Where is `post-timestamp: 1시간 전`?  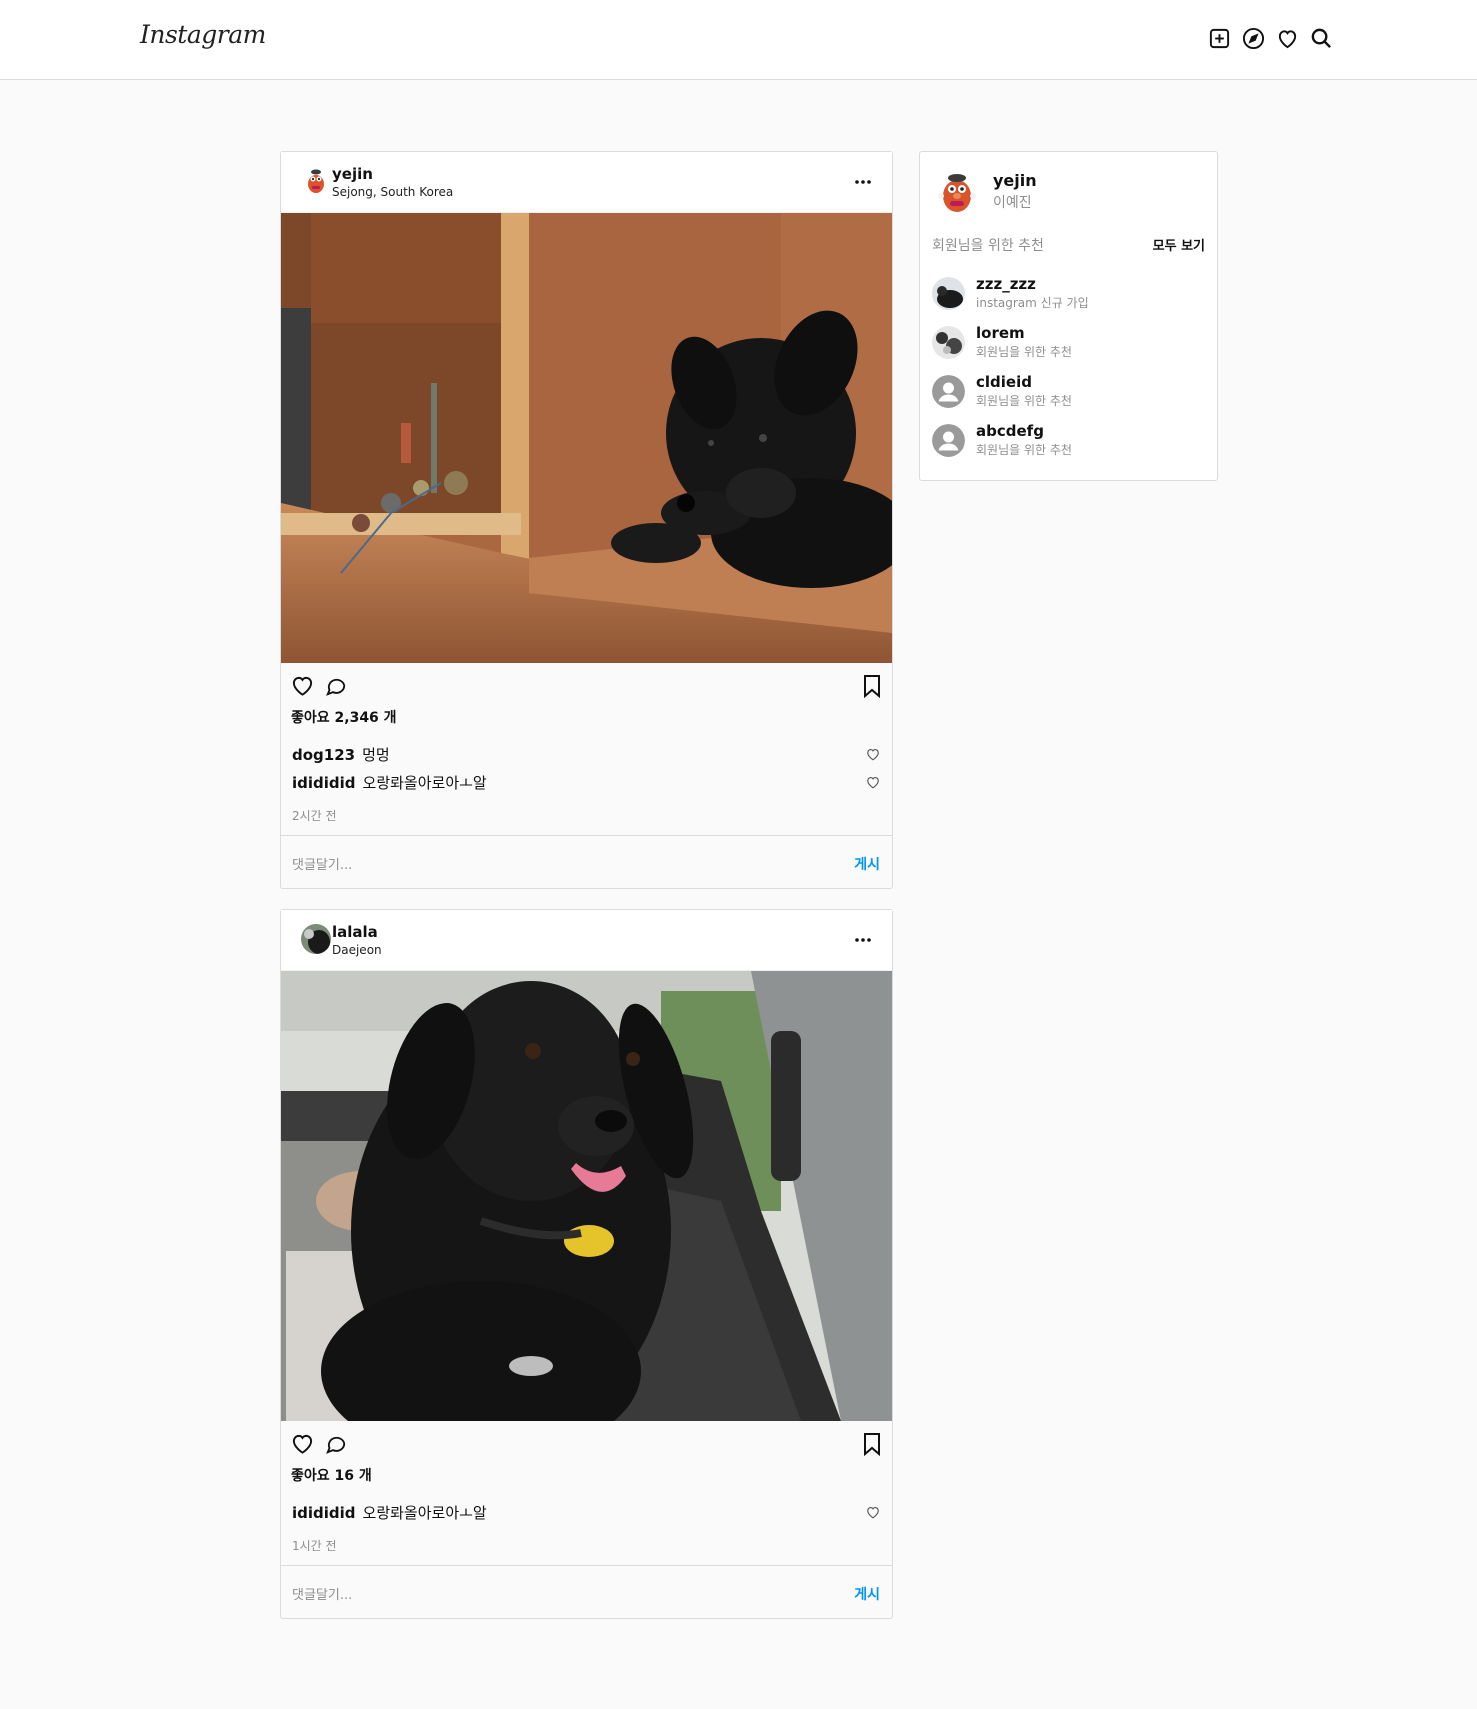 post-timestamp: 1시간 전 is located at coordinates (314, 1546).